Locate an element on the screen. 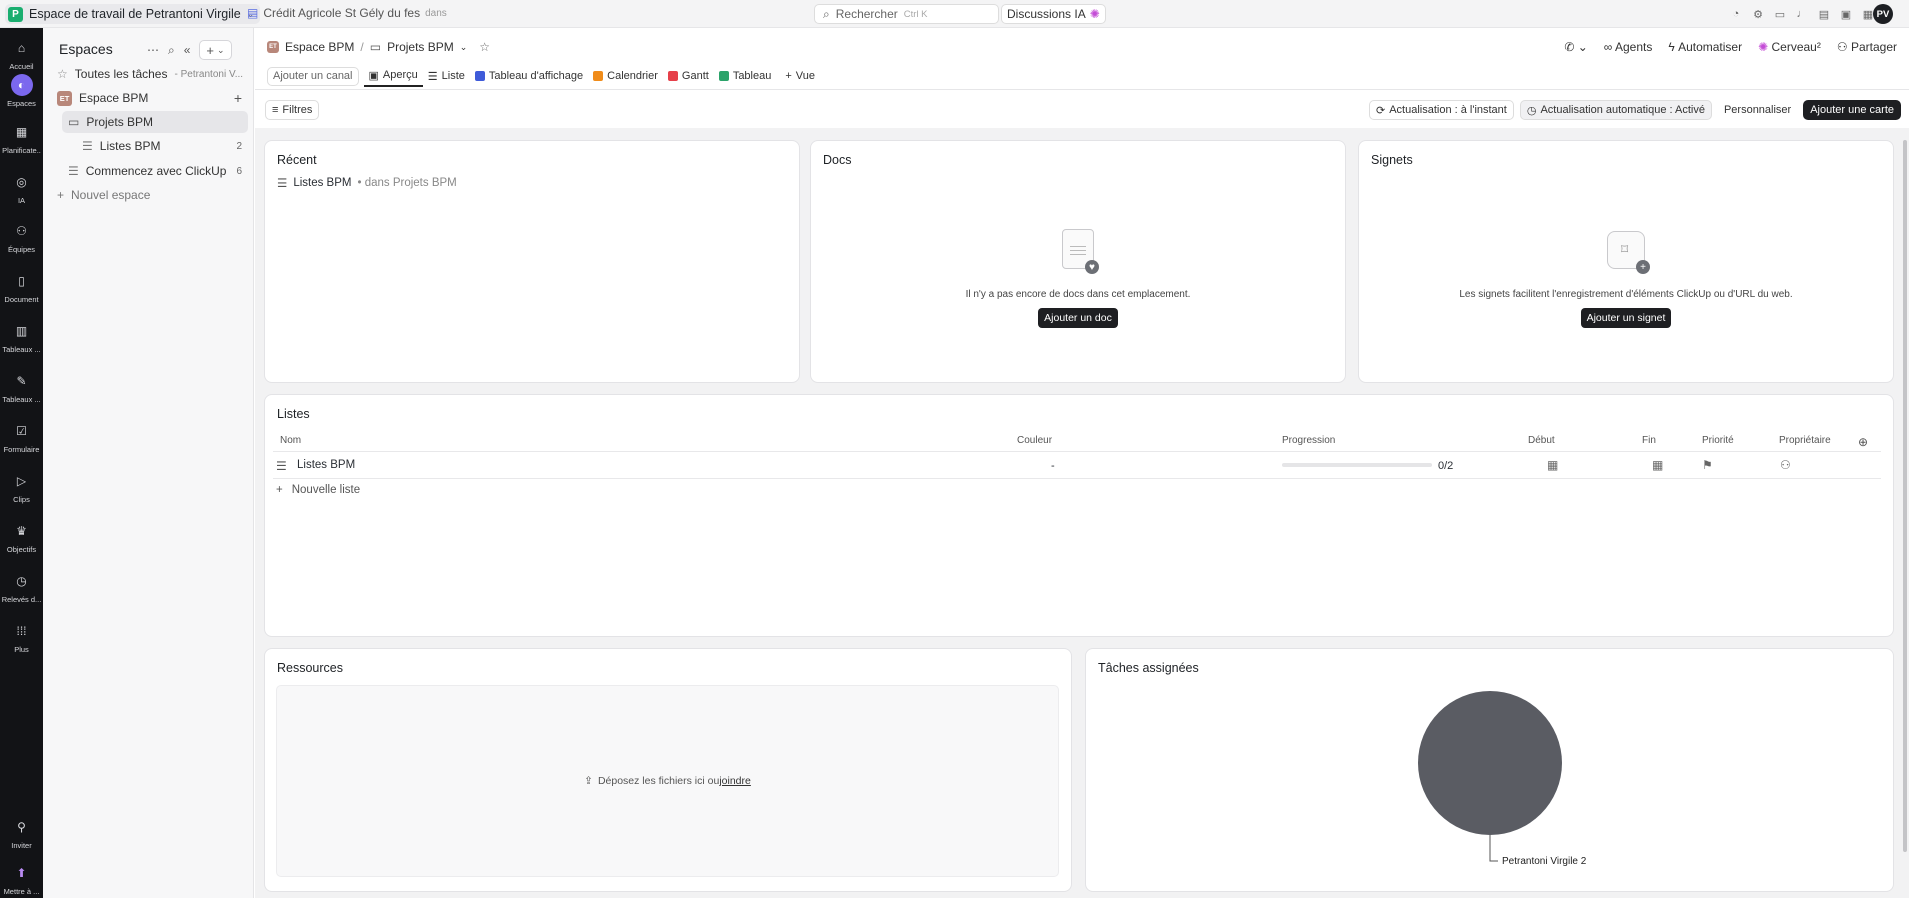 The image size is (1909, 898). rail-item-docs: ▯ Document is located at coordinates (21, 287).